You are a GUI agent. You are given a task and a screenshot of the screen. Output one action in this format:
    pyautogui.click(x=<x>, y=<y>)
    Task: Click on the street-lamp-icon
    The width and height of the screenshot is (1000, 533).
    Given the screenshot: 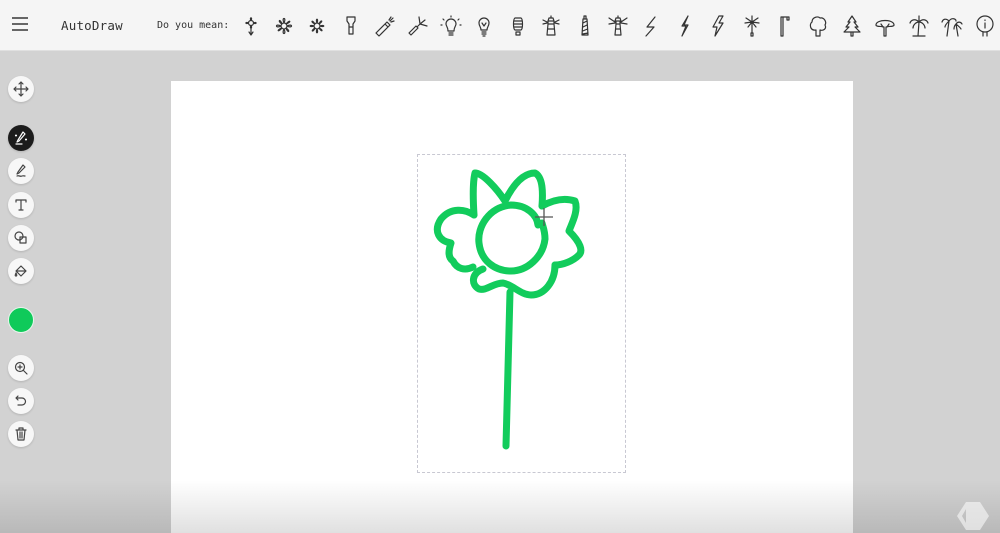 What is the action you would take?
    pyautogui.click(x=785, y=26)
    